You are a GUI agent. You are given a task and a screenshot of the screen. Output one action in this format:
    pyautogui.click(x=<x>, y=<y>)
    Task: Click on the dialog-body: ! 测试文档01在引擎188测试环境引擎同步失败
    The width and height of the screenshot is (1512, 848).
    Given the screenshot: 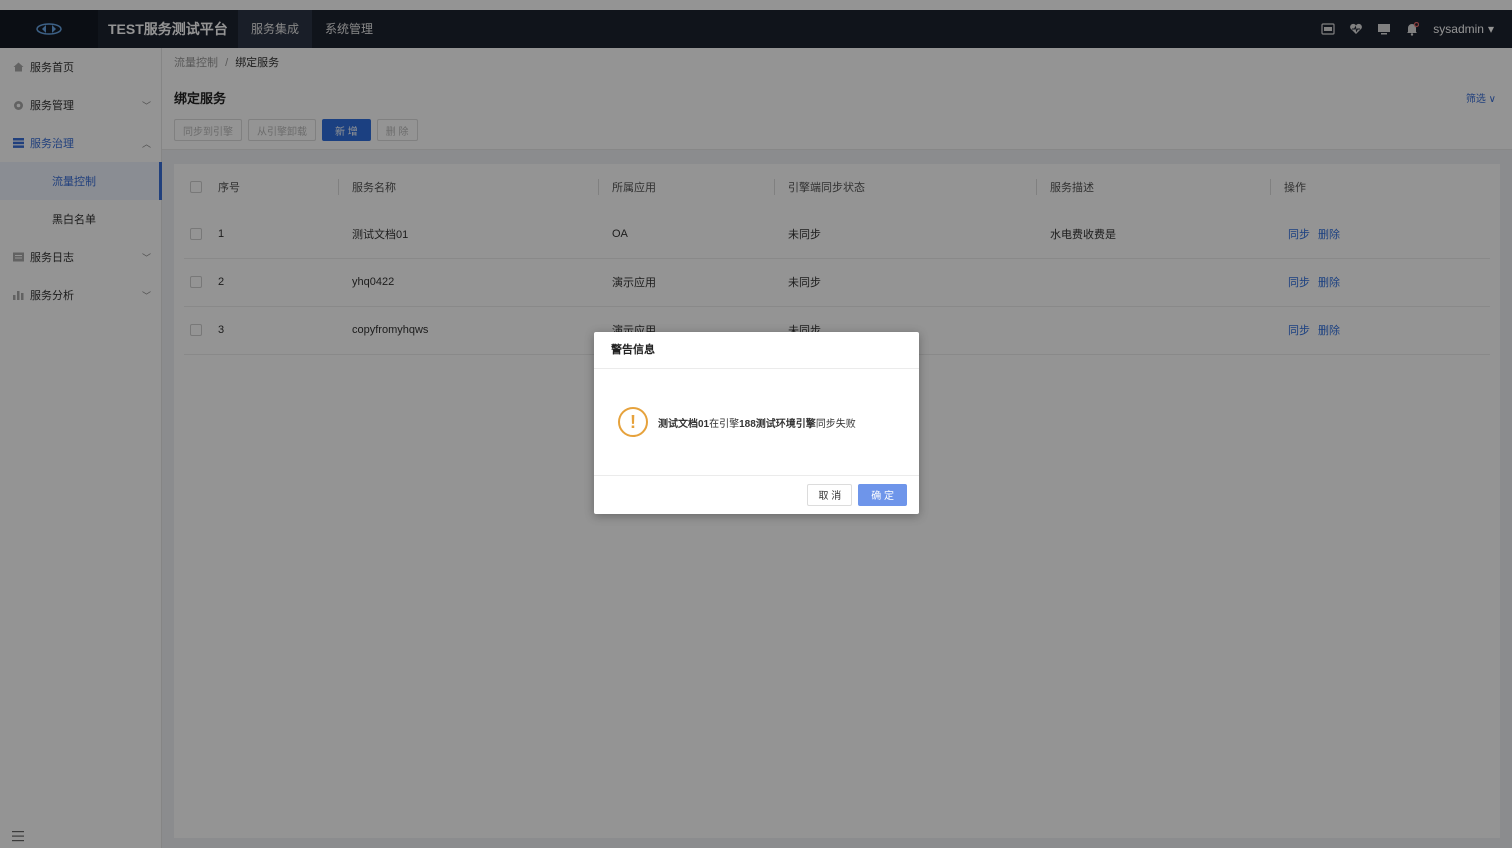 What is the action you would take?
    pyautogui.click(x=756, y=422)
    